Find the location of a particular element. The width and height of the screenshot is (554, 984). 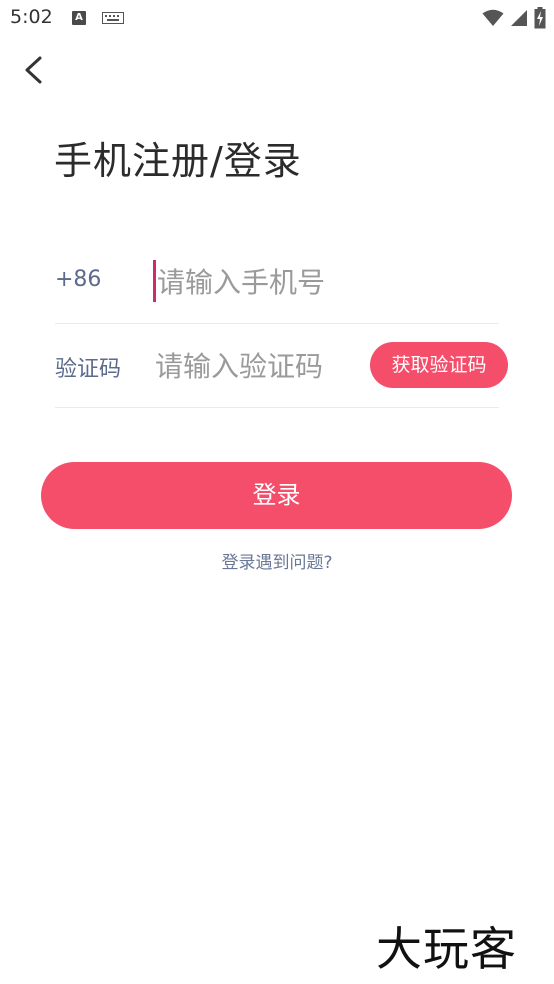

code-label: 验证码 is located at coordinates (88, 369).